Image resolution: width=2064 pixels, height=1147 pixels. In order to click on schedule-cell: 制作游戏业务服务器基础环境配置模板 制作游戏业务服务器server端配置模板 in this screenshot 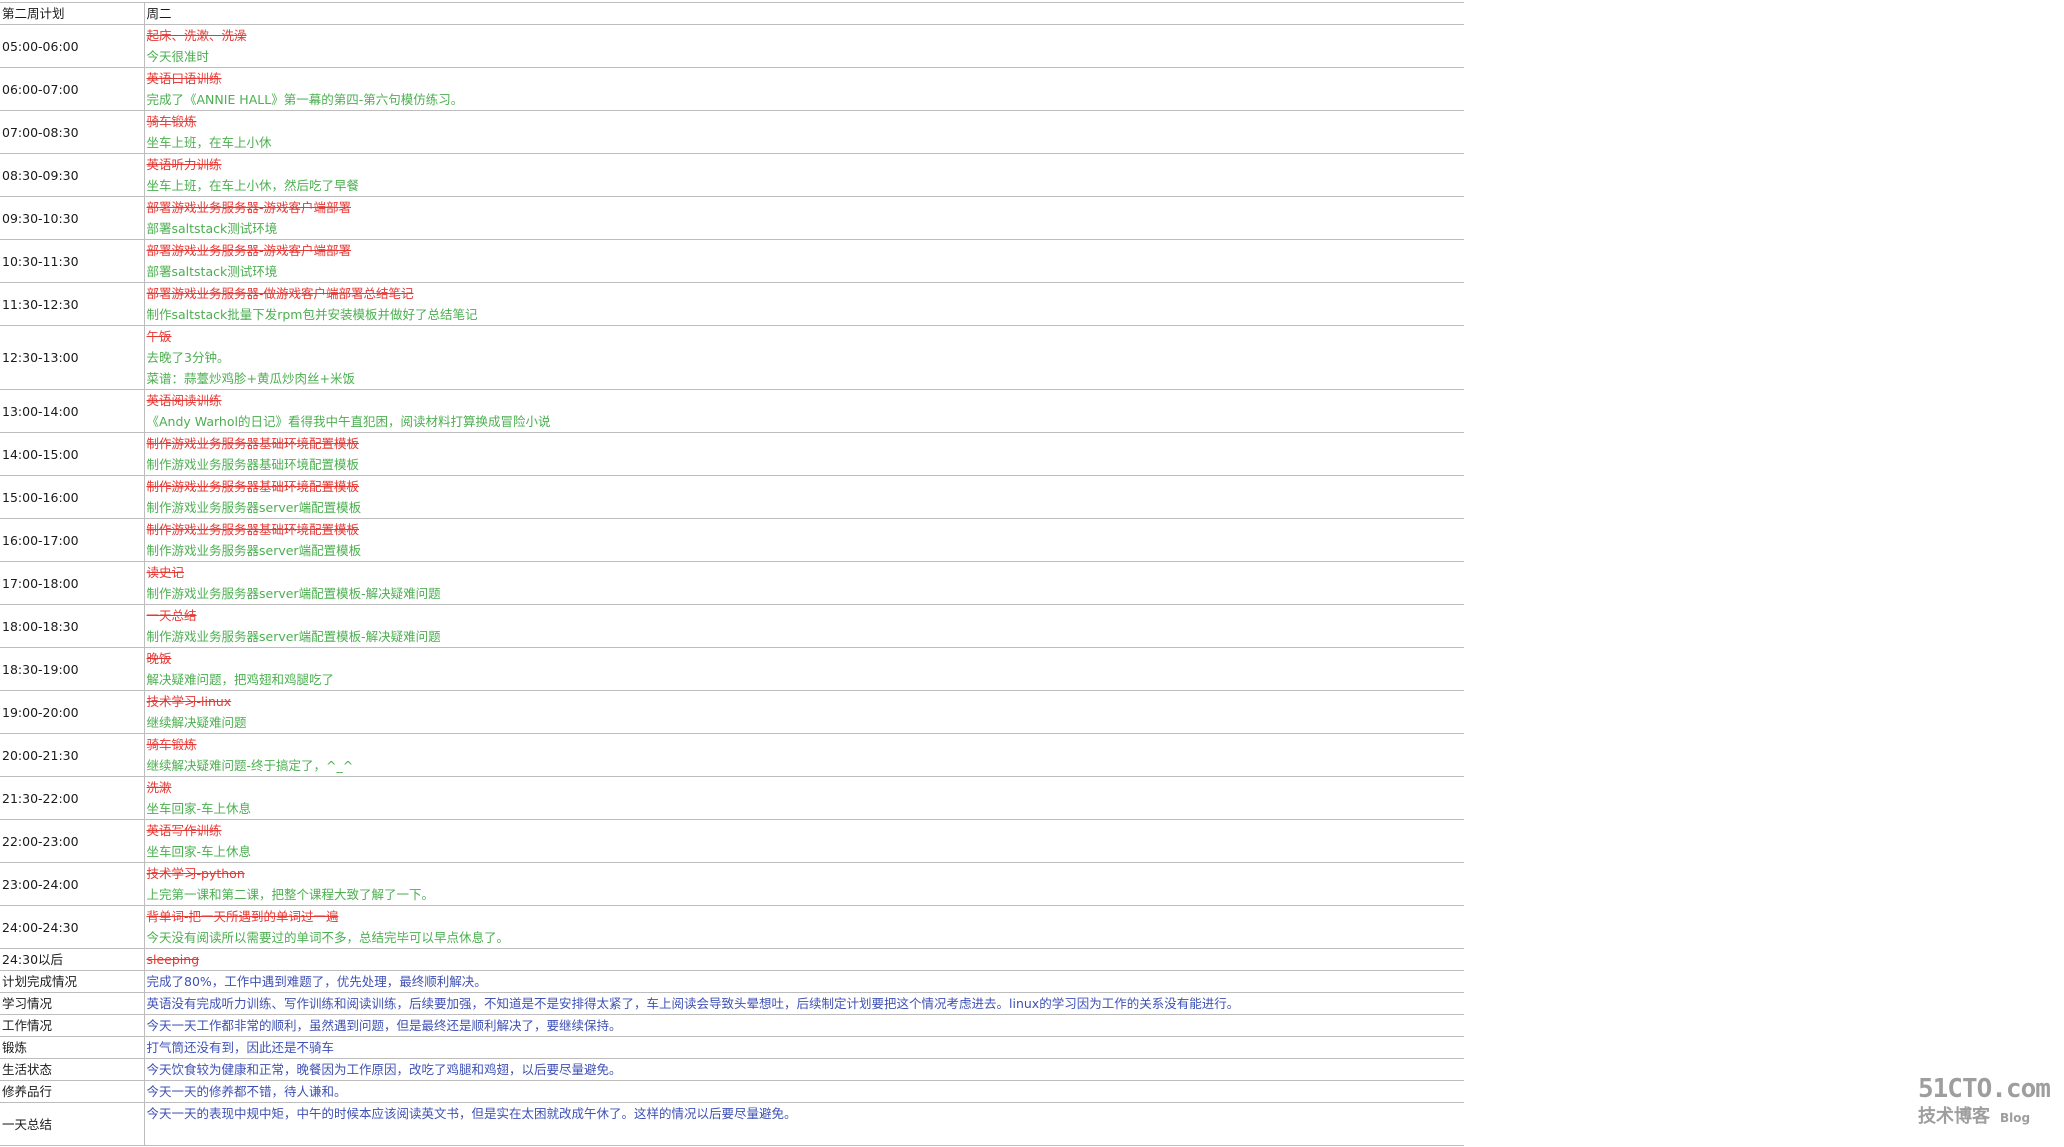, I will do `click(803, 540)`.